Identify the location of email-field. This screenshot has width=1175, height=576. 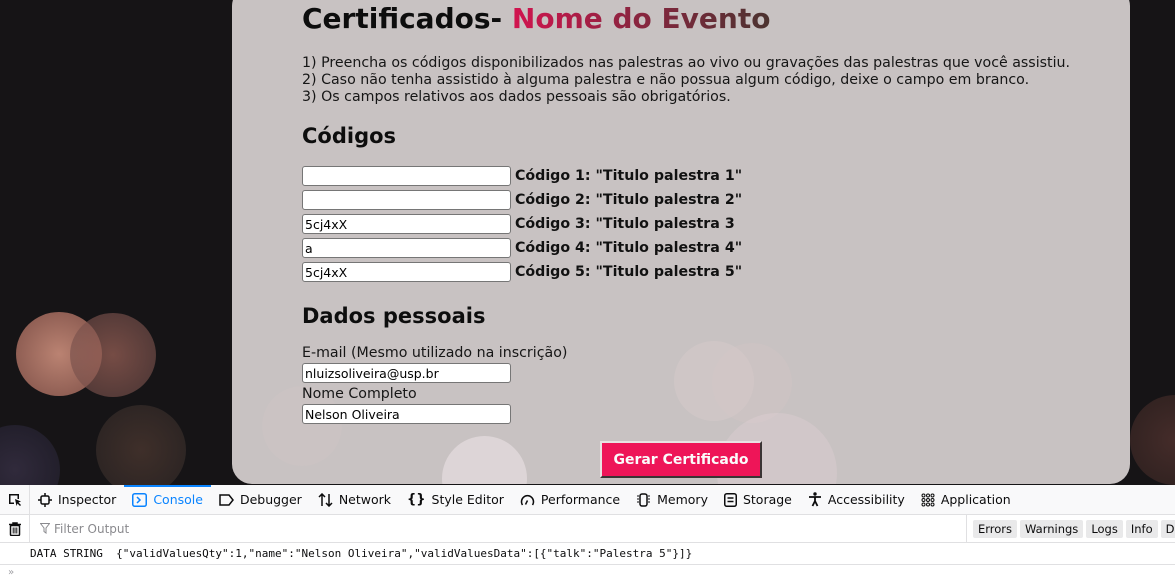
(406, 373).